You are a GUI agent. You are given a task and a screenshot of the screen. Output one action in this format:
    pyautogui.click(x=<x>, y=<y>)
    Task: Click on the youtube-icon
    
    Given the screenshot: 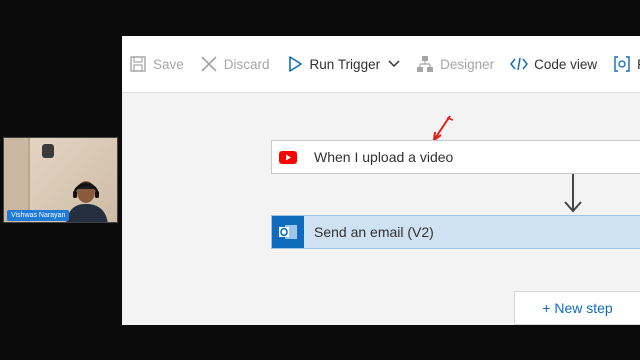 What is the action you would take?
    pyautogui.click(x=288, y=157)
    